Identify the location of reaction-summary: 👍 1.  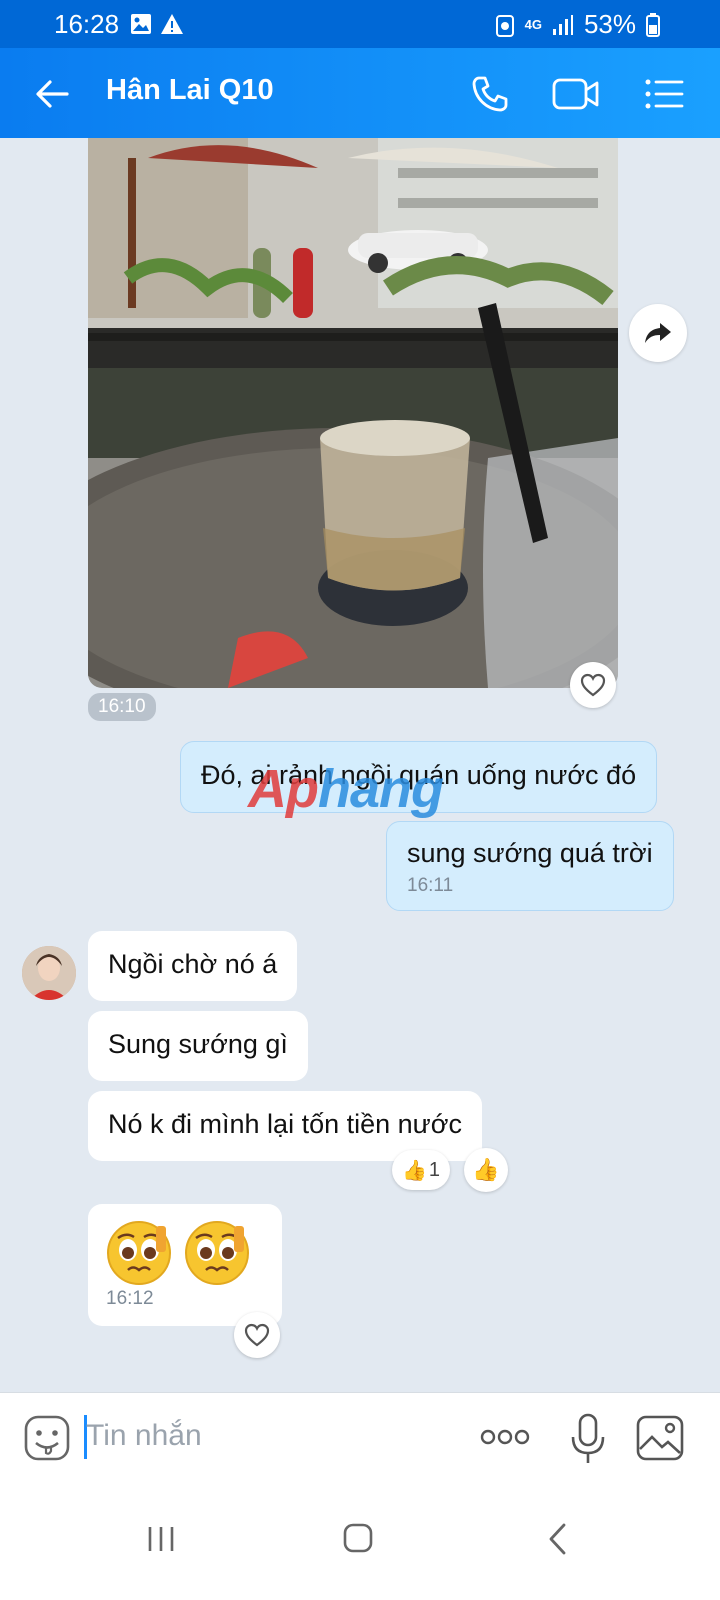
(421, 1170).